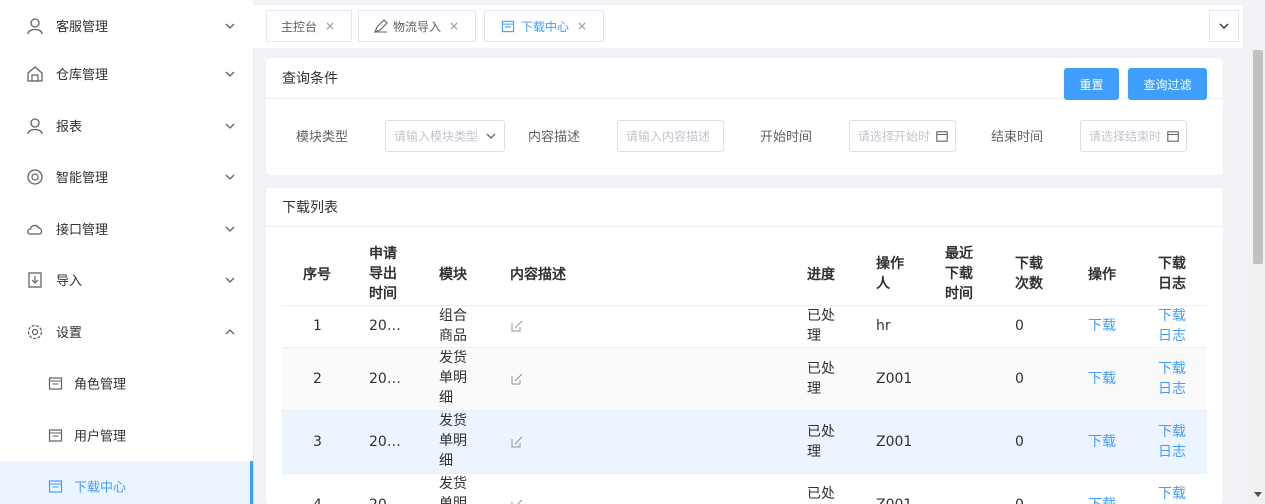 The height and width of the screenshot is (504, 1265). I want to click on chevron-up-icon, so click(230, 331).